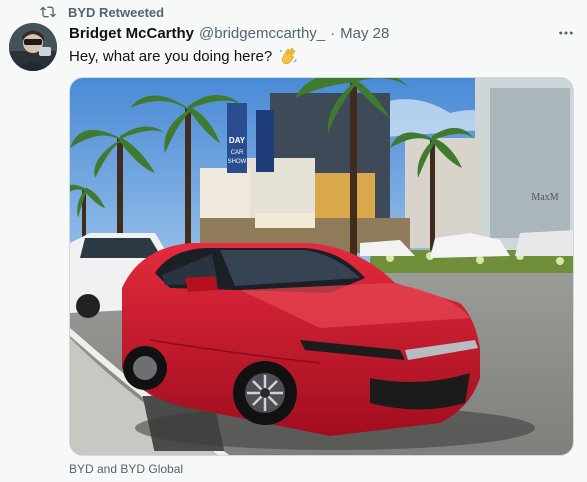 This screenshot has width=587, height=482. I want to click on more-options-button, so click(566, 33).